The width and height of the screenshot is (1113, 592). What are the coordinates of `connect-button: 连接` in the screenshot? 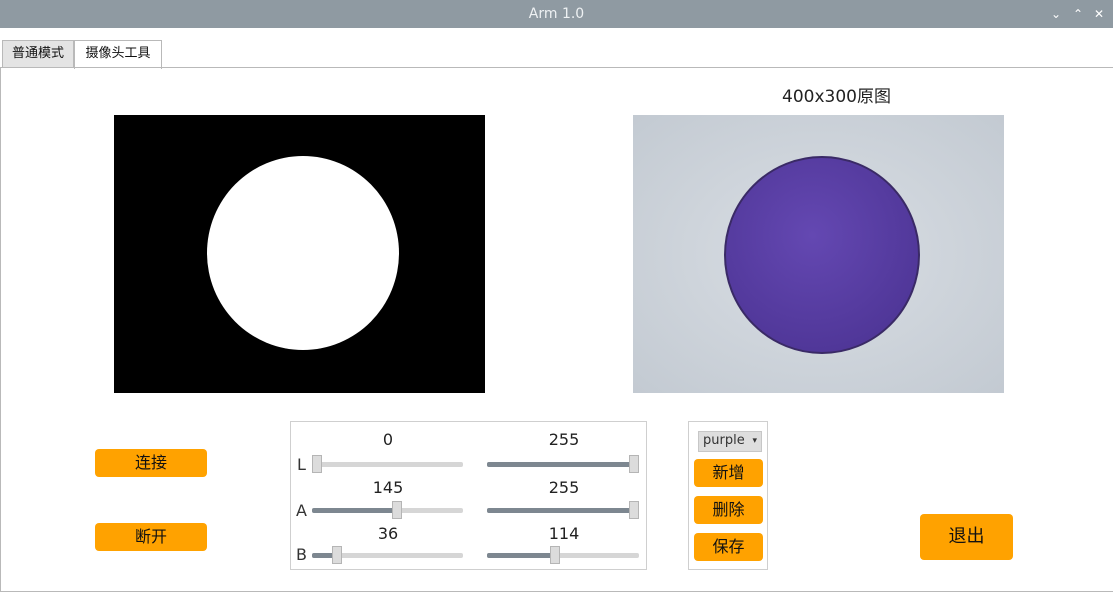 It's located at (151, 463).